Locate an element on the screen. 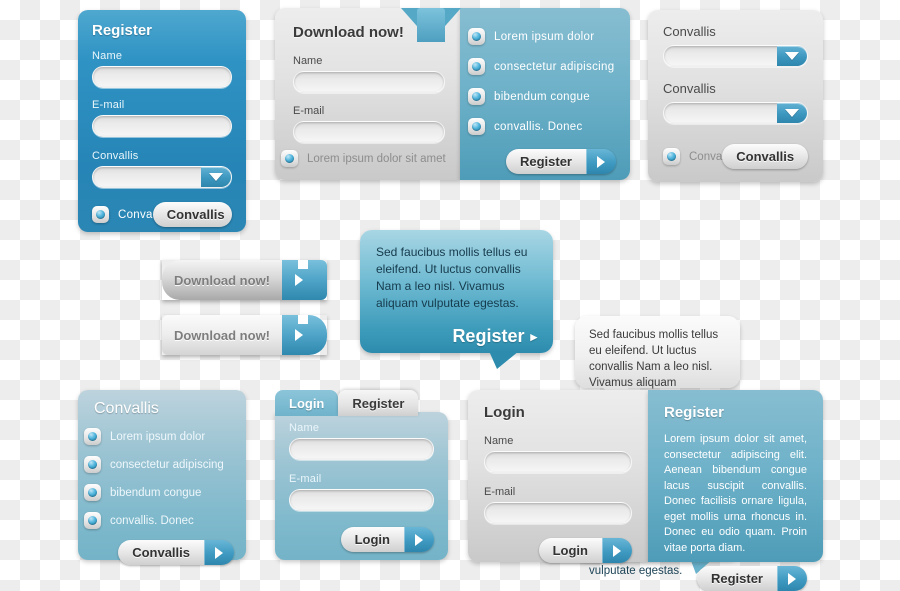 This screenshot has width=900, height=591. list-item-label: Lorem ipsum dolor is located at coordinates (158, 436).